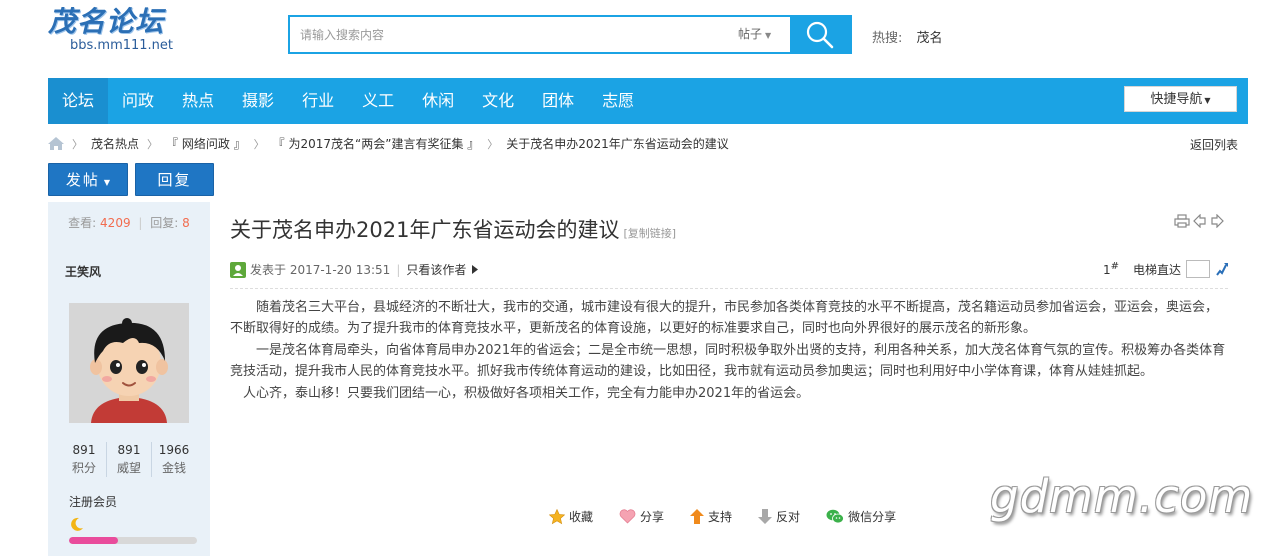 This screenshot has height=556, width=1262. Describe the element at coordinates (78, 101) in the screenshot. I see `nav-item-forum: 论坛` at that location.